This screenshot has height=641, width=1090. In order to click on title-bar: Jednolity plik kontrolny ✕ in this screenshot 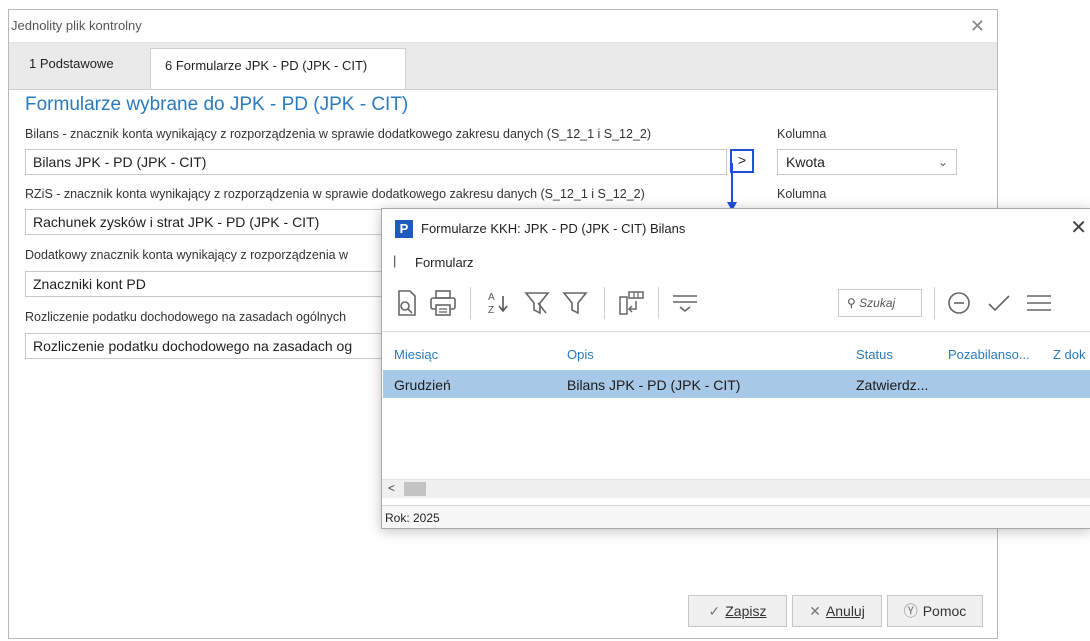, I will do `click(503, 26)`.